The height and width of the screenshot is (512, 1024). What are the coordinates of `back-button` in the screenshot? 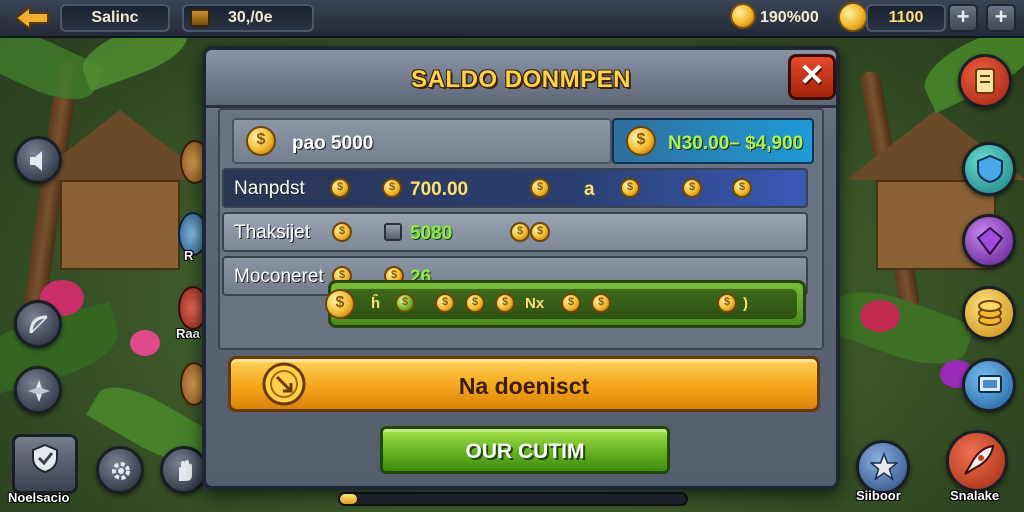 It's located at (32, 18).